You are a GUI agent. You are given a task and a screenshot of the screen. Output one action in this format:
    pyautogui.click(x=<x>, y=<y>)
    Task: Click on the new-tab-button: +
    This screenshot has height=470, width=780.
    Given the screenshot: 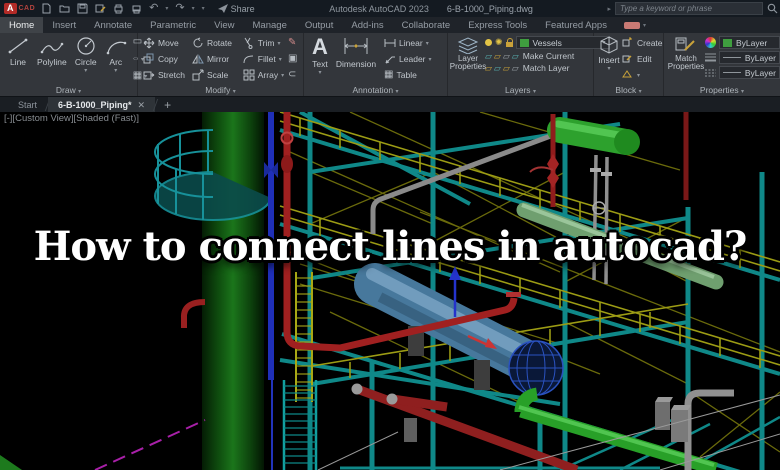 What is the action you would take?
    pyautogui.click(x=167, y=105)
    